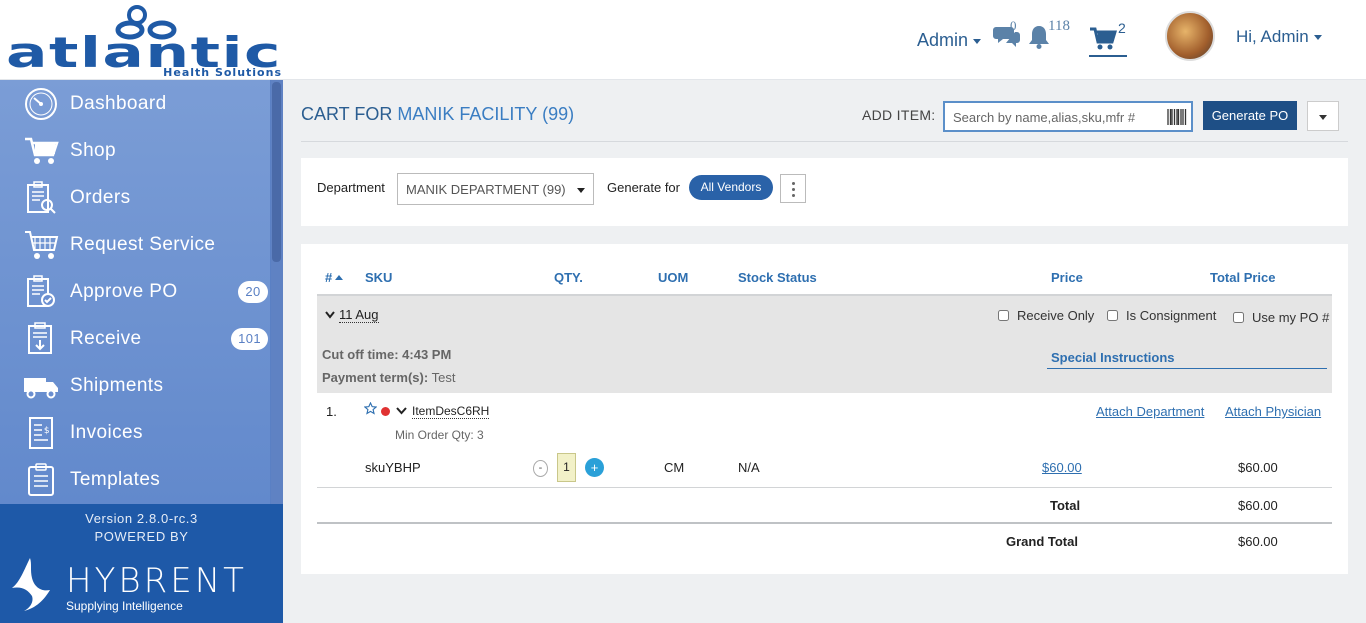 The height and width of the screenshot is (623, 1366). I want to click on notification-count: 118, so click(1059, 26).